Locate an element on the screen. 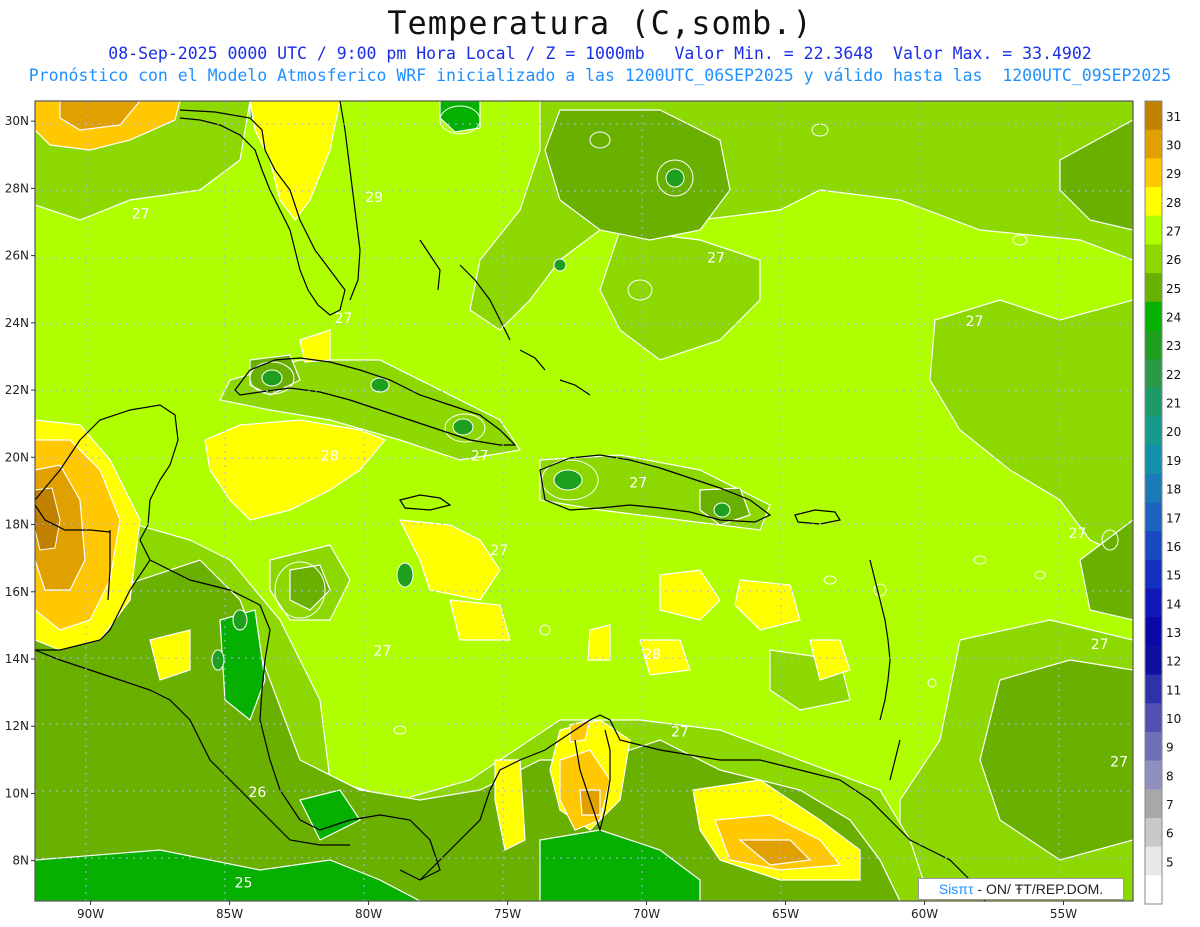 The width and height of the screenshot is (1200, 927). lat-tick-label: 16N is located at coordinates (17, 592).